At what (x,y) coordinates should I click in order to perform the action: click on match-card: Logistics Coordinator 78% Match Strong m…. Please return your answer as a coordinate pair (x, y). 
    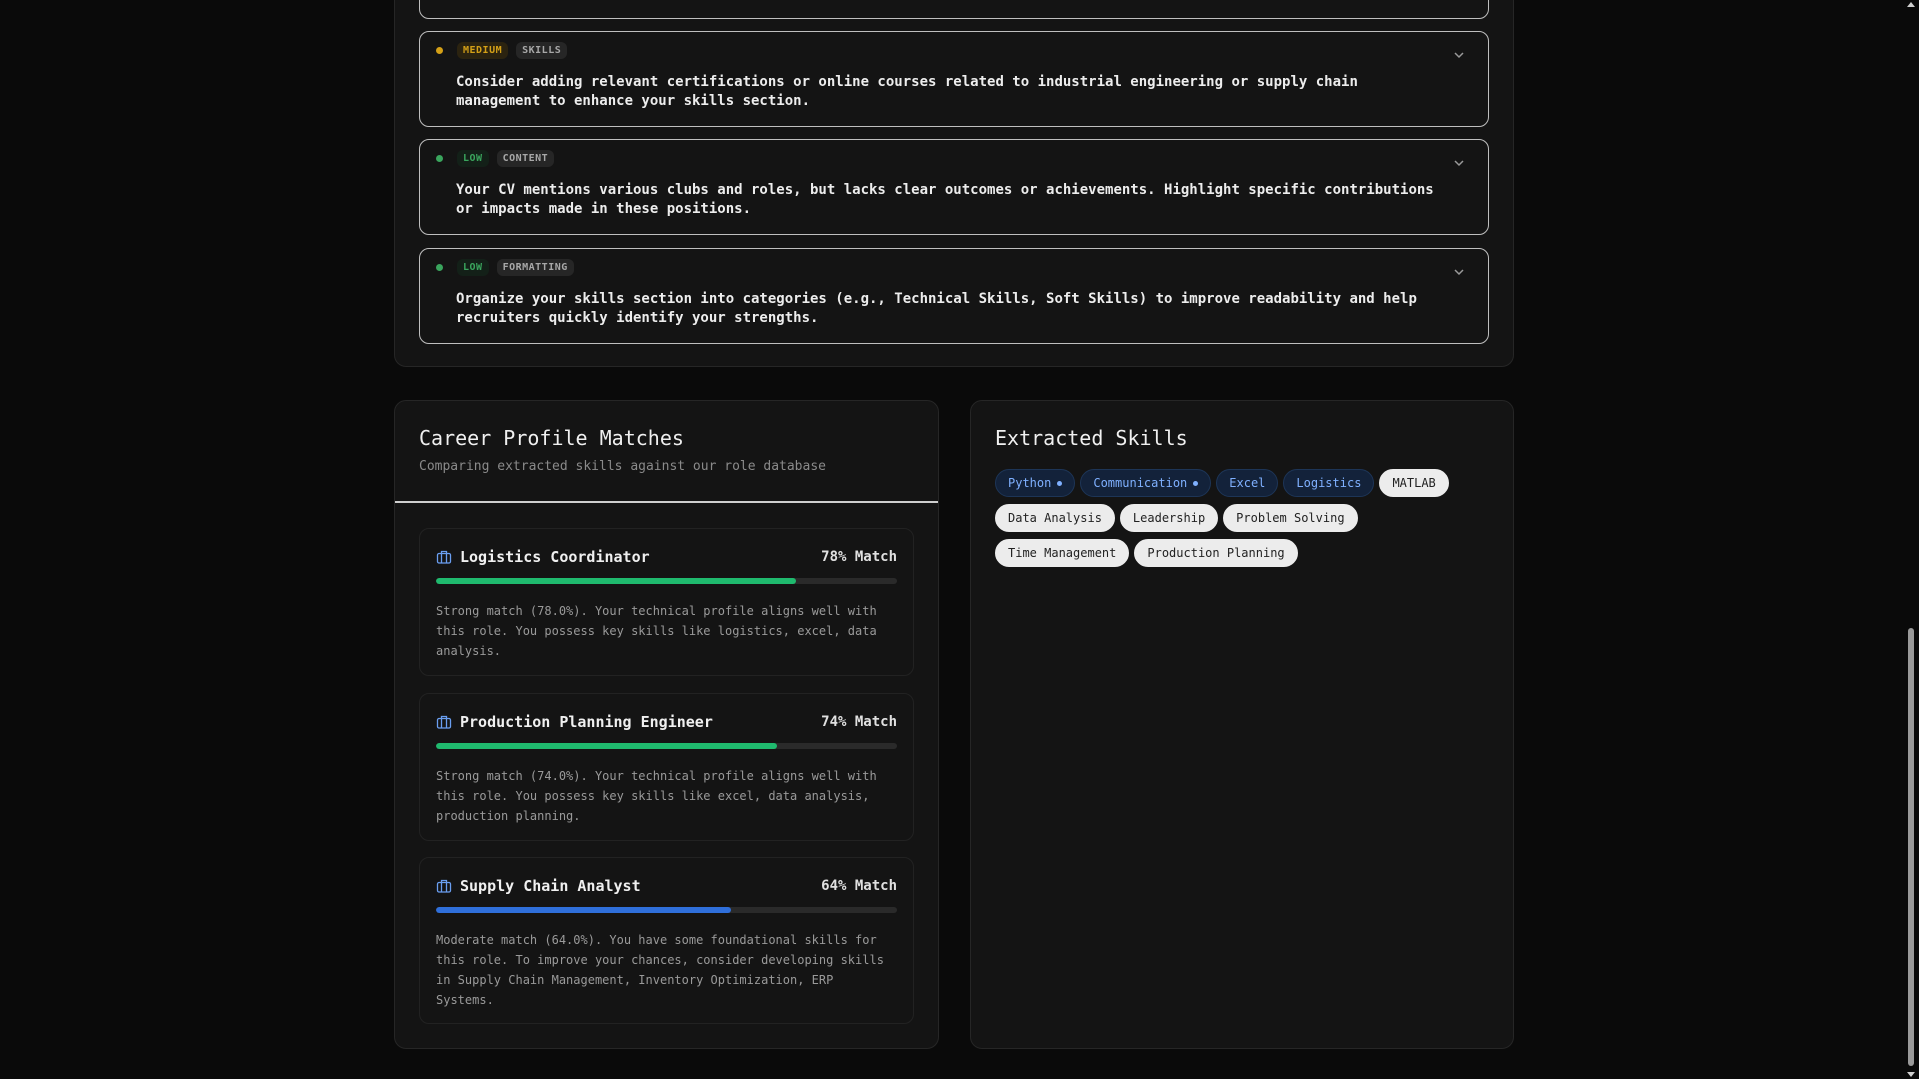
    Looking at the image, I should click on (666, 602).